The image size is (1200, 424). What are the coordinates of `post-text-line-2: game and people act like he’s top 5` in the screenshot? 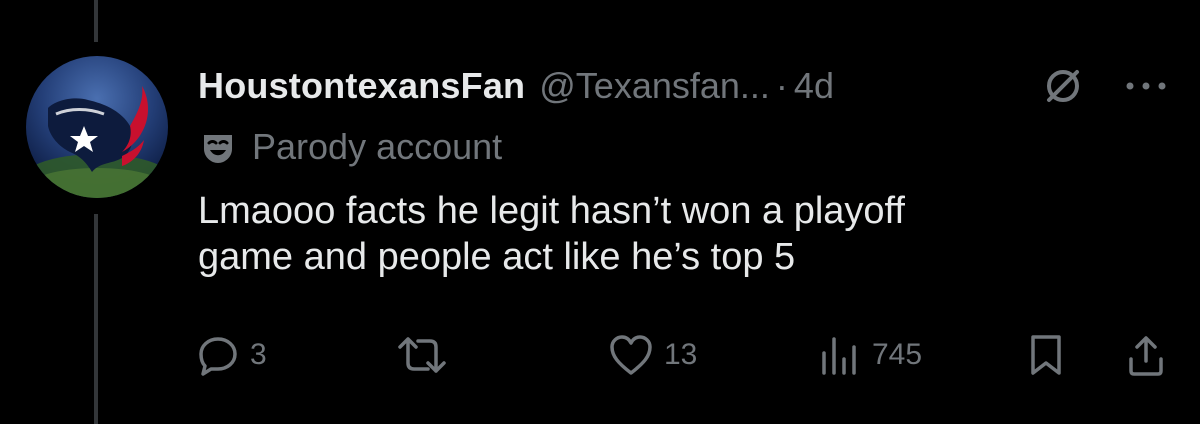 It's located at (497, 257).